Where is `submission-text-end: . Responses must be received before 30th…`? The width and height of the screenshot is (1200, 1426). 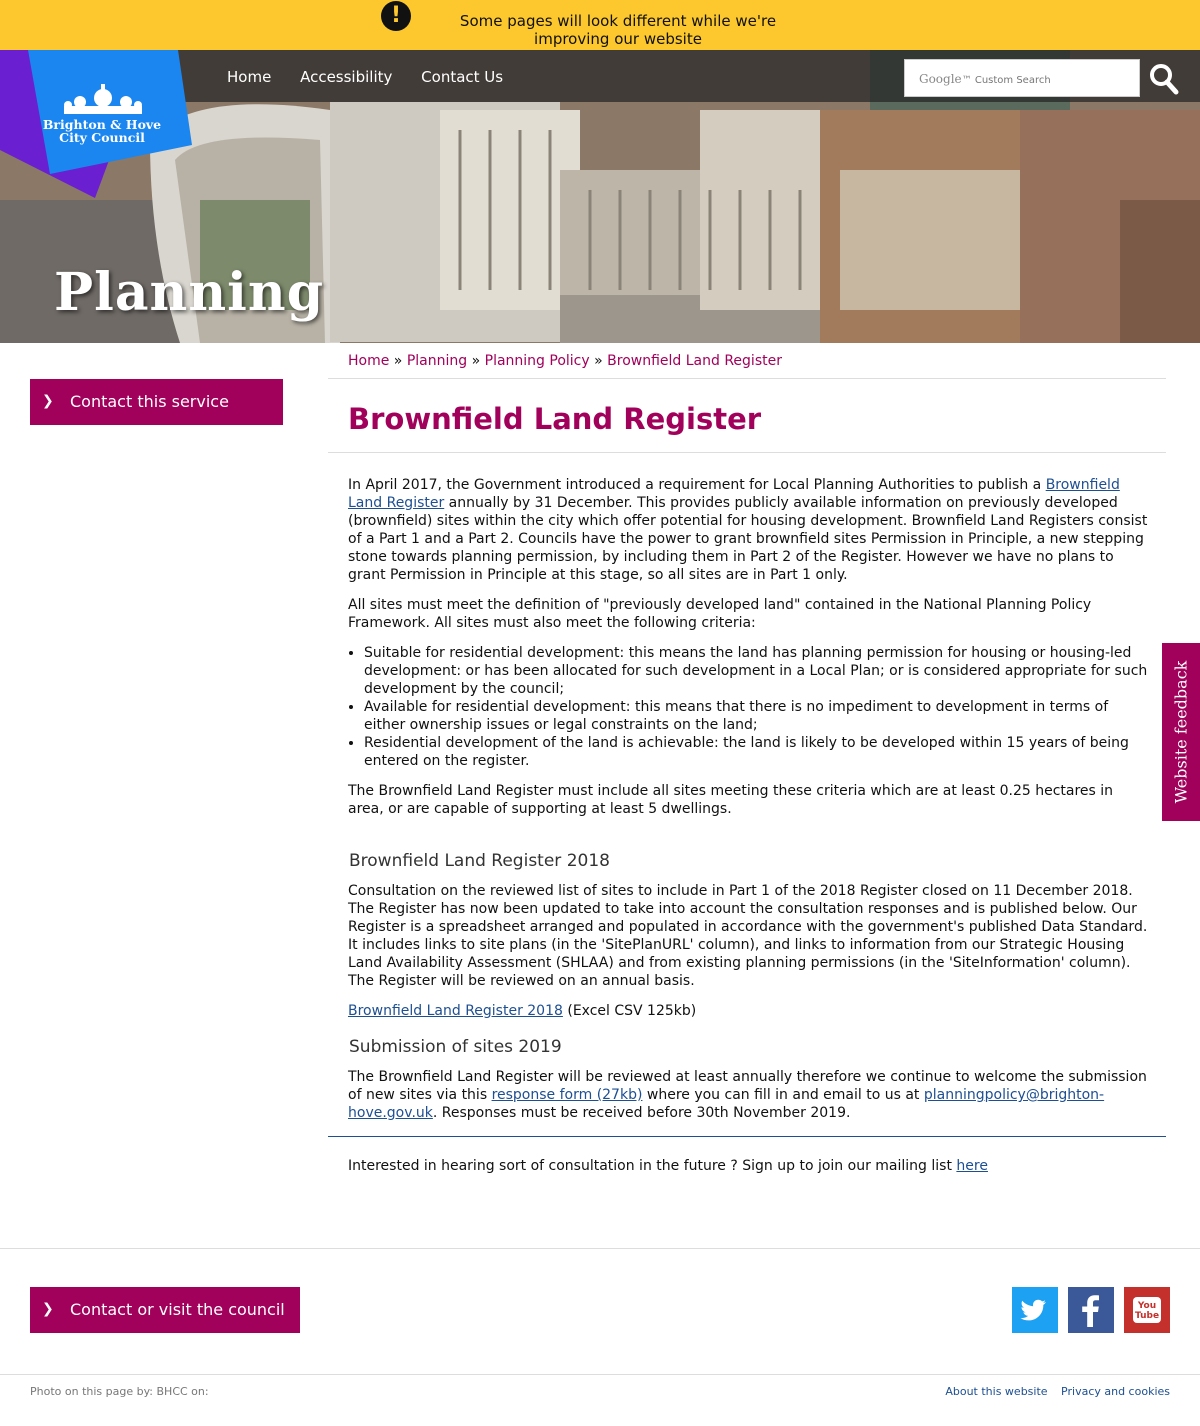 submission-text-end: . Responses must be received before 30th… is located at coordinates (641, 1113).